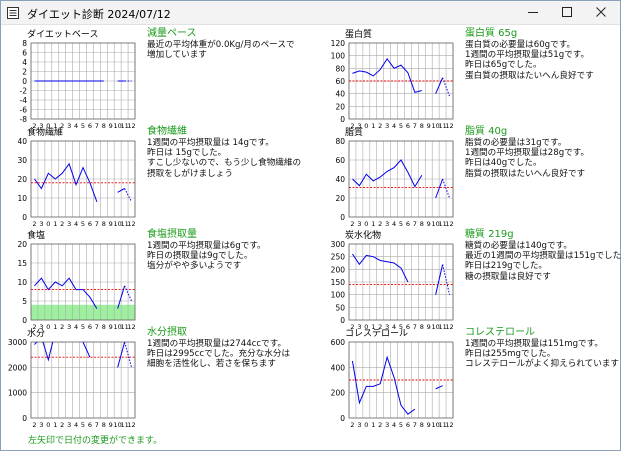  Describe the element at coordinates (310, 13) in the screenshot. I see `title-bar: ダイエット診断 2024/07/12` at that location.